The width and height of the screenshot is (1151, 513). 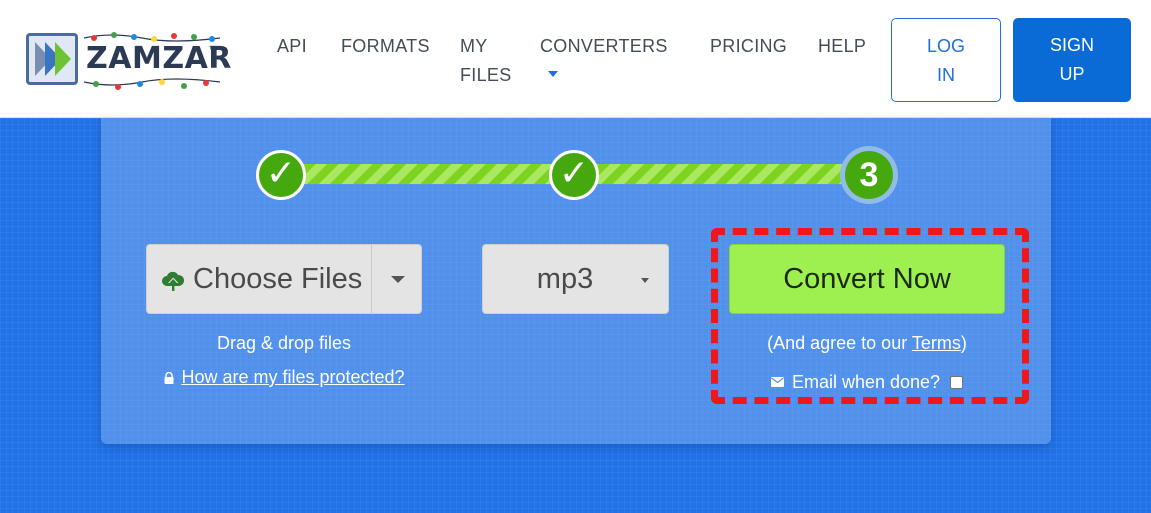 What do you see at coordinates (486, 75) in the screenshot?
I see `nav-my-files-line2: FILES` at bounding box center [486, 75].